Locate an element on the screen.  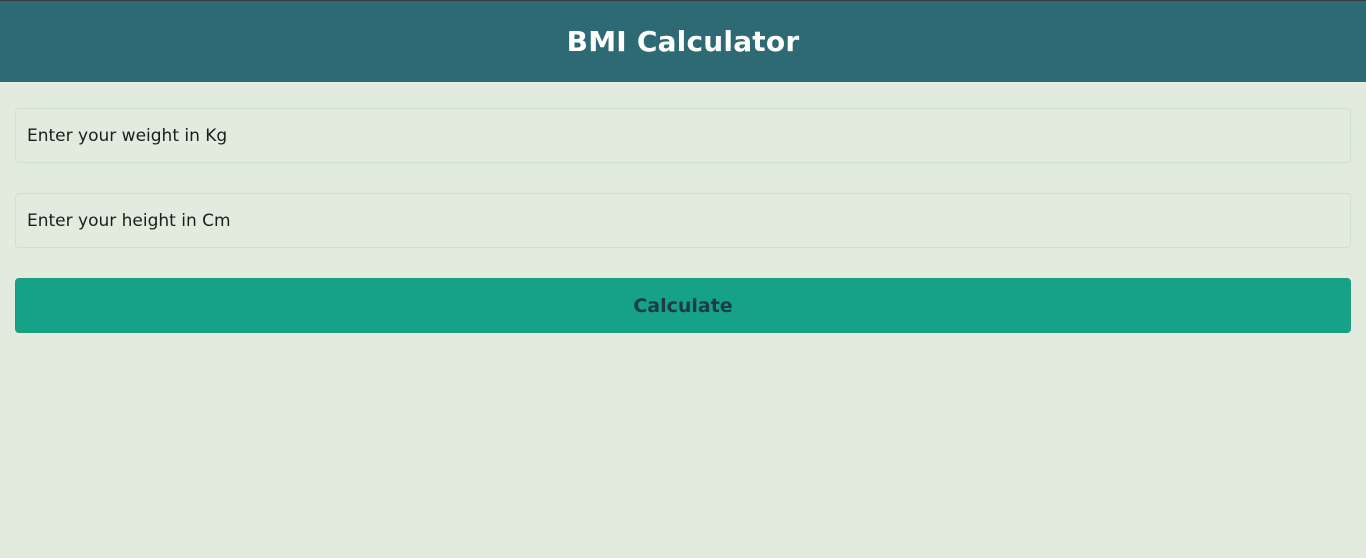
weight-input is located at coordinates (683, 135).